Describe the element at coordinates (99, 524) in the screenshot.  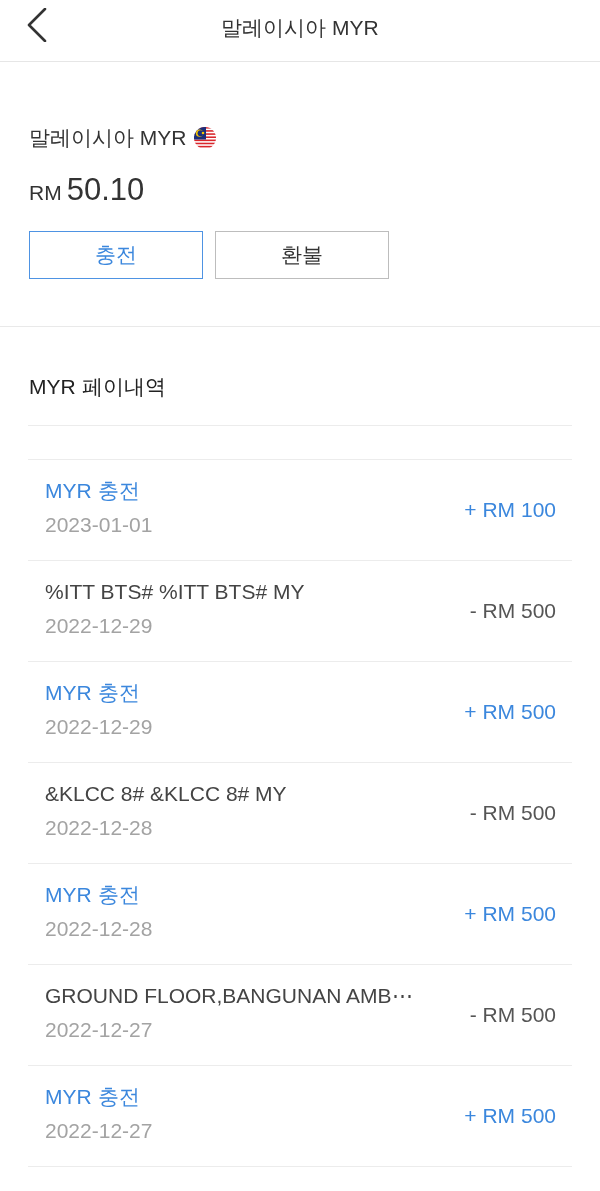
I see `transaction-date: 2023-01-01` at that location.